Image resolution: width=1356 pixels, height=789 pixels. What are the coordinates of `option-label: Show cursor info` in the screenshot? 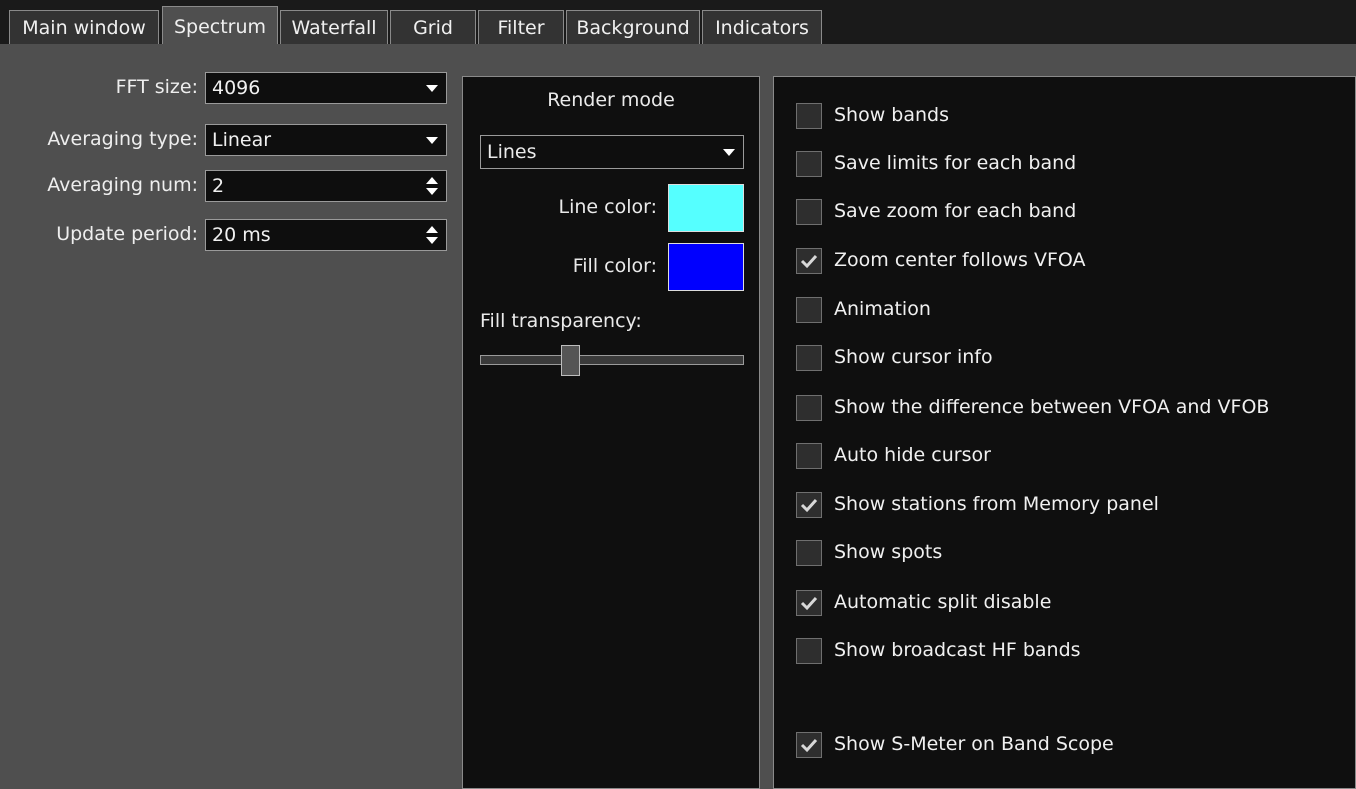 It's located at (913, 357).